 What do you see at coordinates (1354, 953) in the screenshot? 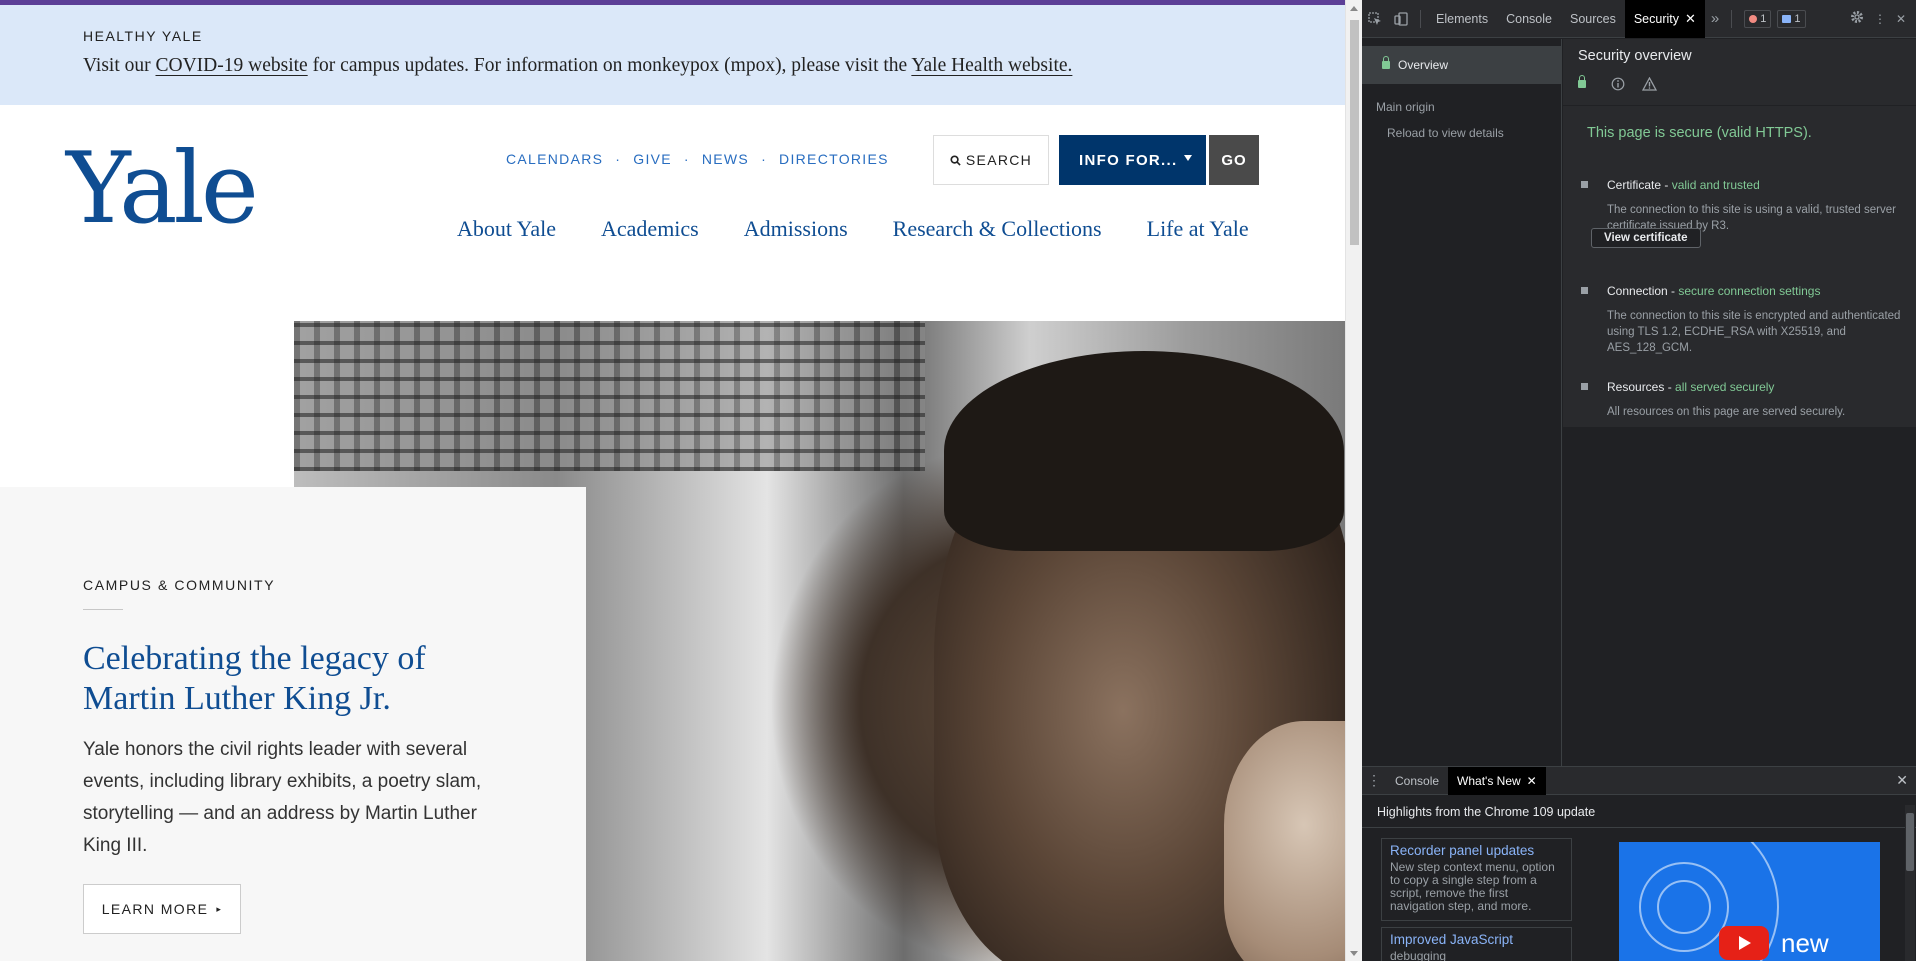
I see `scroll-down-icon` at bounding box center [1354, 953].